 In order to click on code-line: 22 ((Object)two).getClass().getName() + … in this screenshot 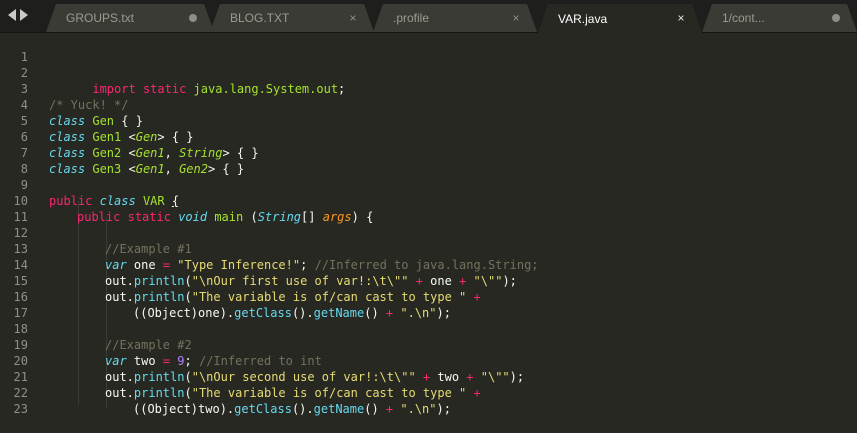, I will do `click(428, 392)`.